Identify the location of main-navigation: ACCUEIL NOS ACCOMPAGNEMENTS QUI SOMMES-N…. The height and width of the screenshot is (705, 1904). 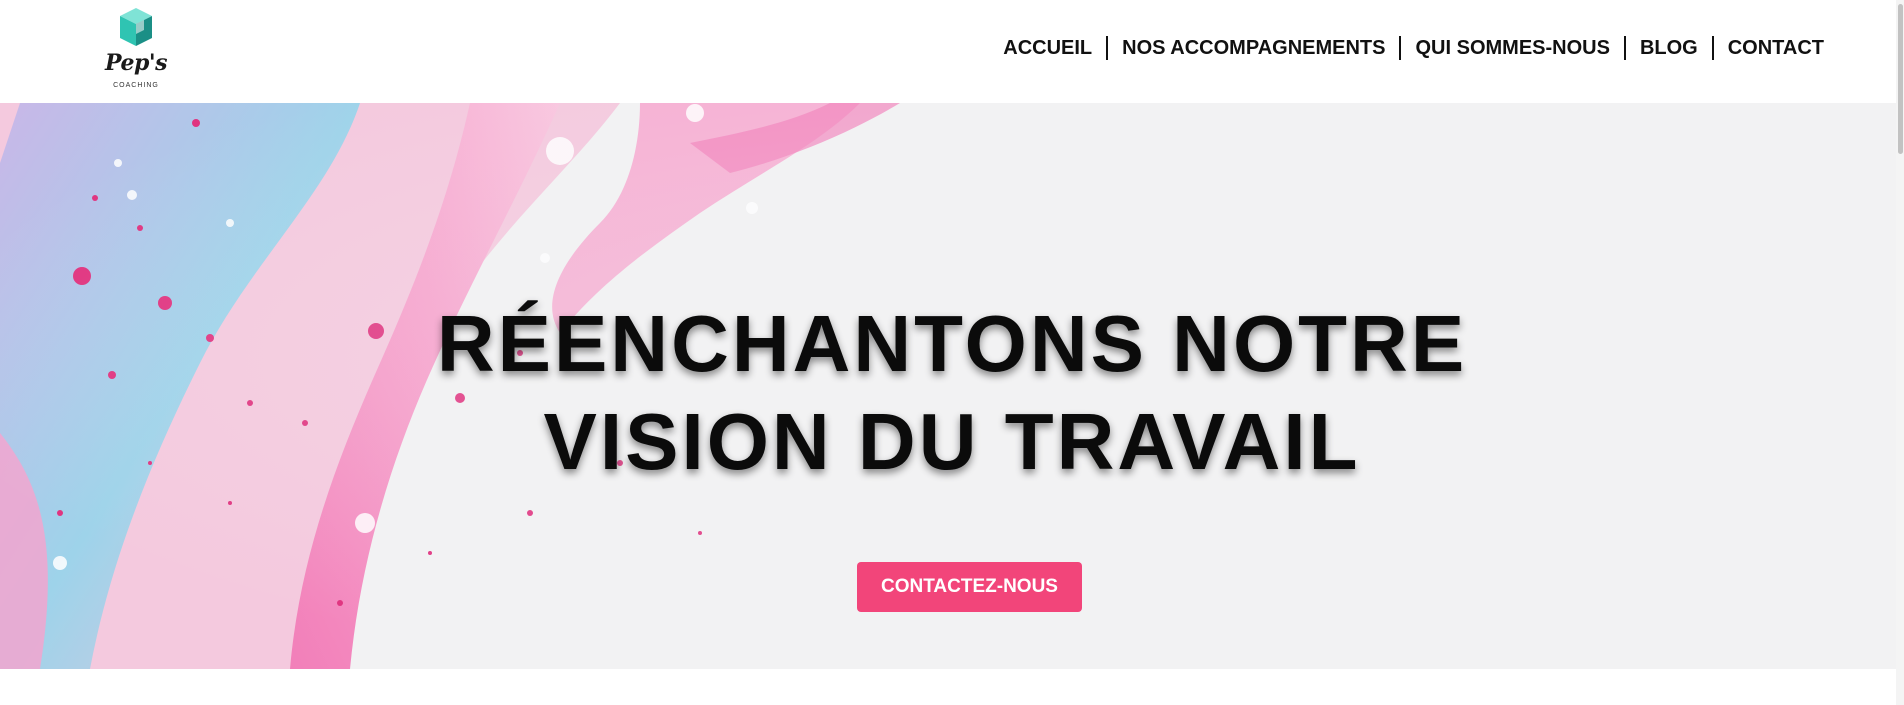
(1413, 48).